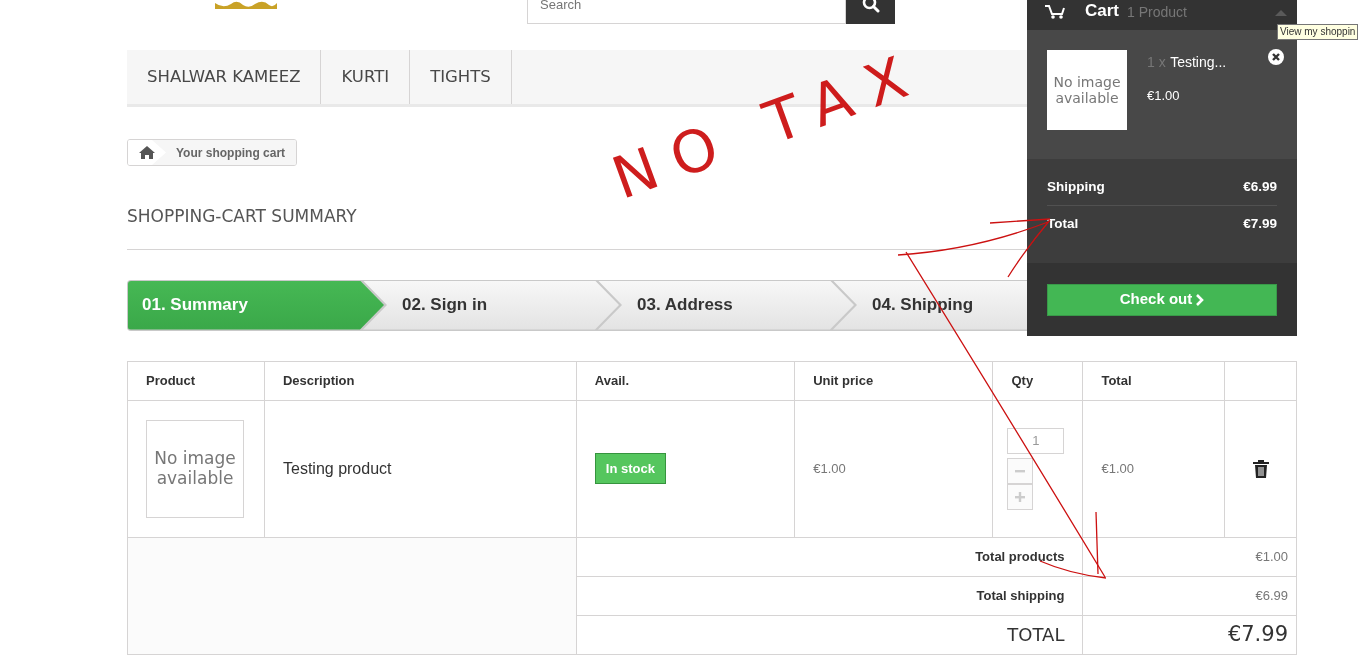  Describe the element at coordinates (1117, 468) in the screenshot. I see `line-total: €1.00` at that location.